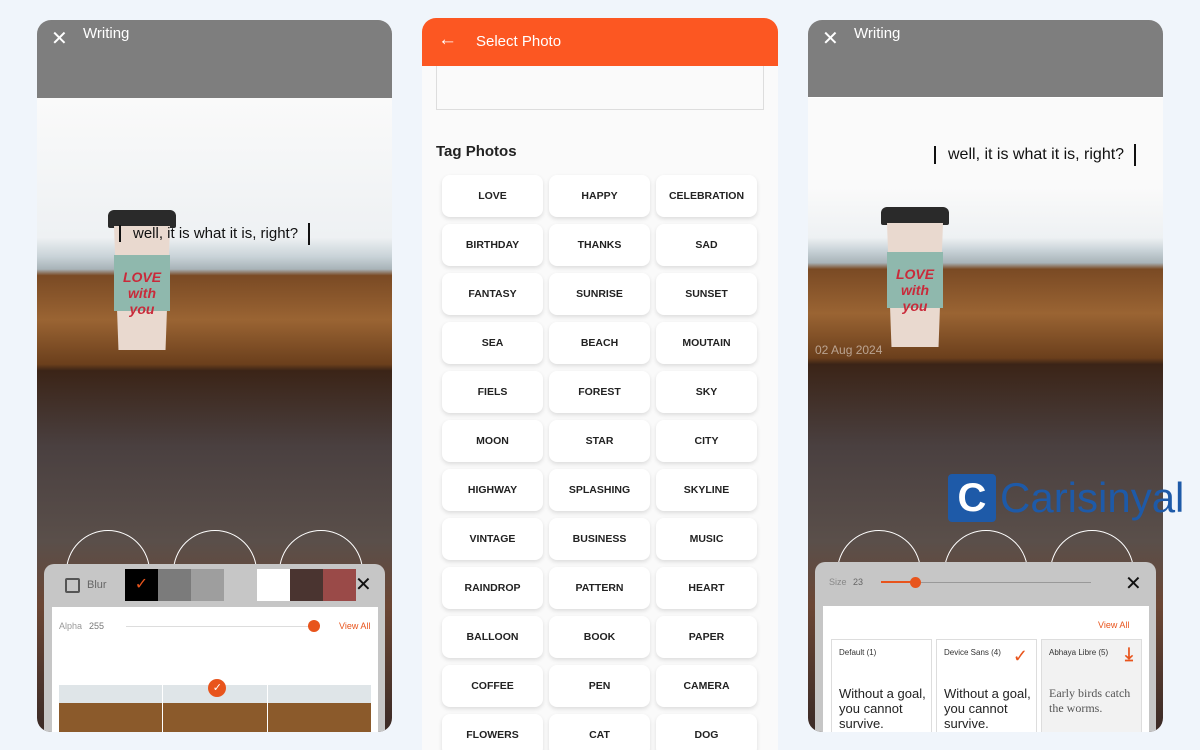 Image resolution: width=1200 pixels, height=750 pixels. Describe the element at coordinates (706, 245) in the screenshot. I see `tag-button: SAD` at that location.